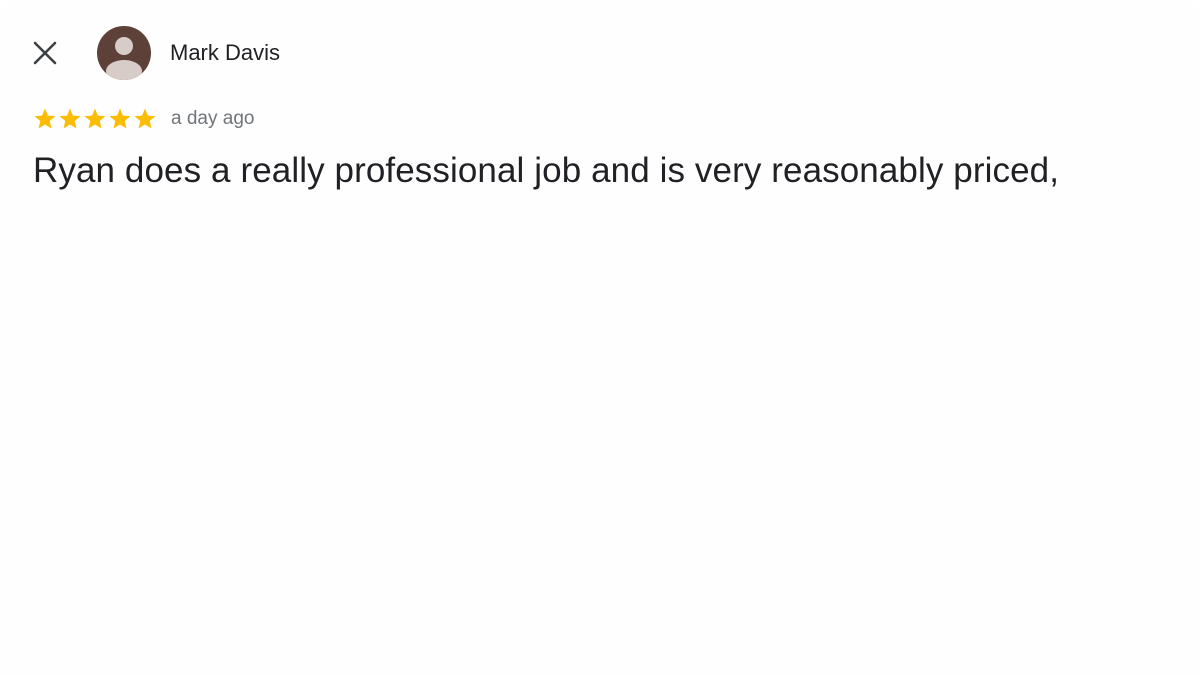 The width and height of the screenshot is (1200, 675). I want to click on close-icon, so click(45, 53).